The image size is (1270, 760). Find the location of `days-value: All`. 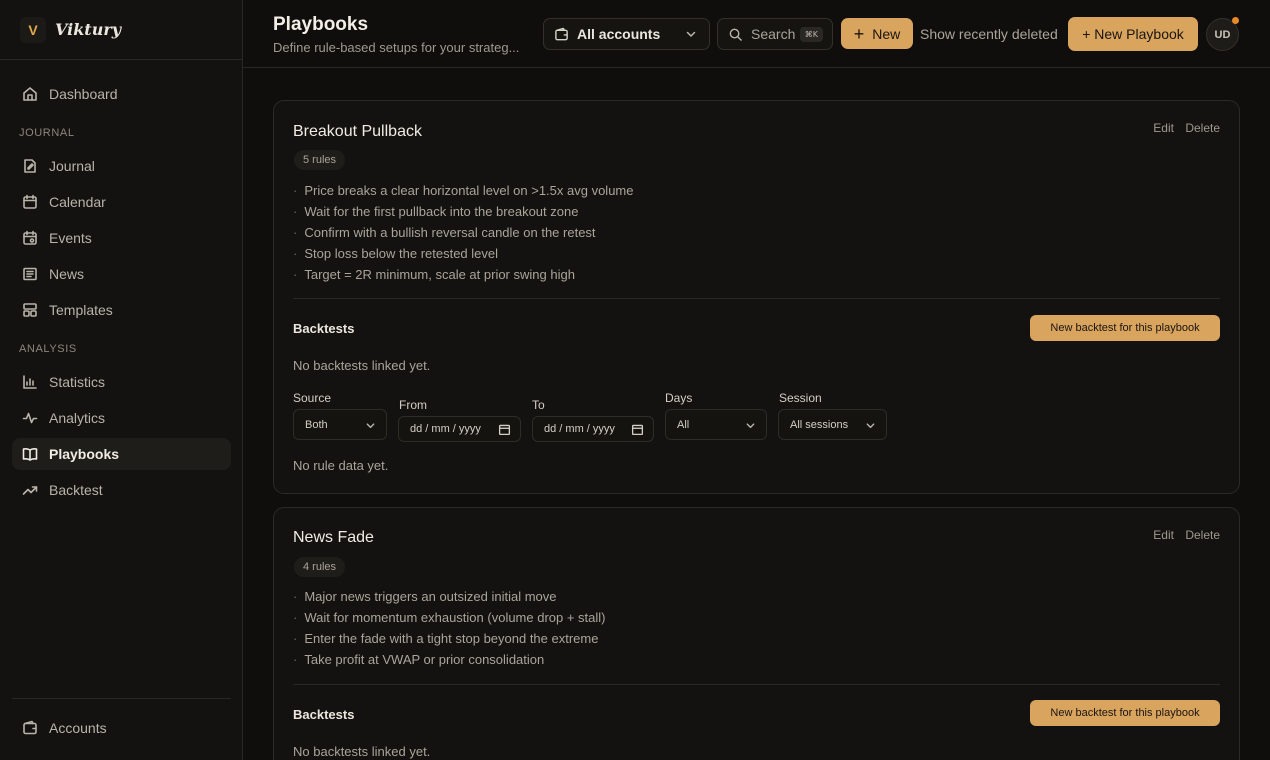

days-value: All is located at coordinates (683, 424).